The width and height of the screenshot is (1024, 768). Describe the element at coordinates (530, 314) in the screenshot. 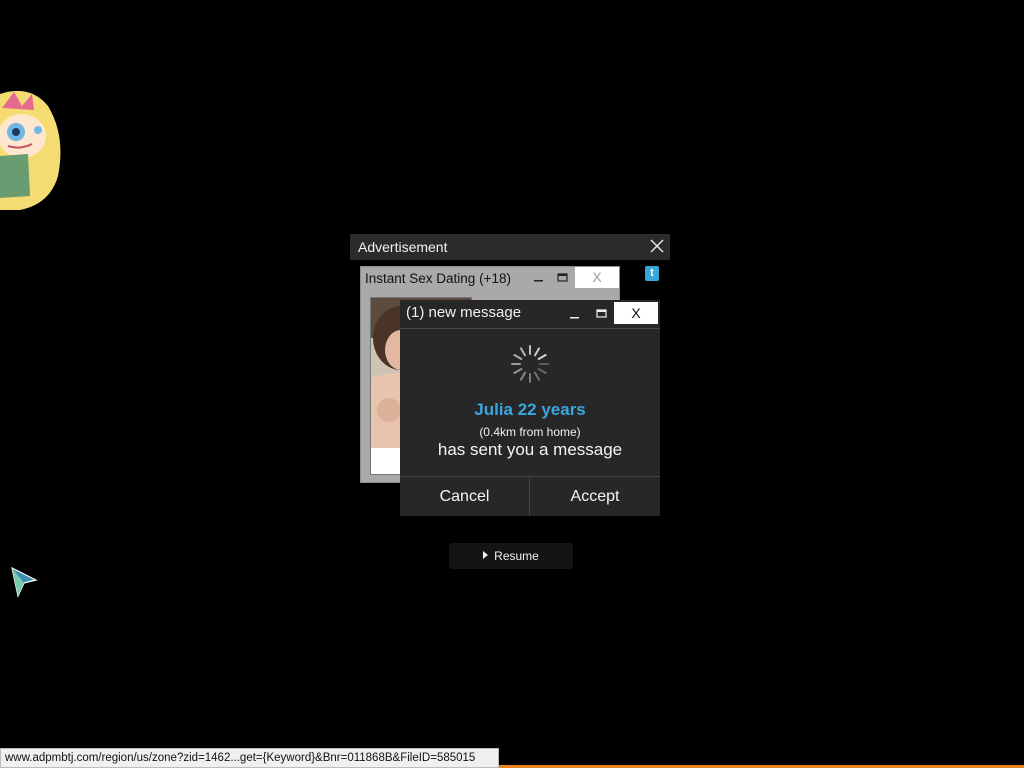

I see `message-titlebar: (1) new message X` at that location.